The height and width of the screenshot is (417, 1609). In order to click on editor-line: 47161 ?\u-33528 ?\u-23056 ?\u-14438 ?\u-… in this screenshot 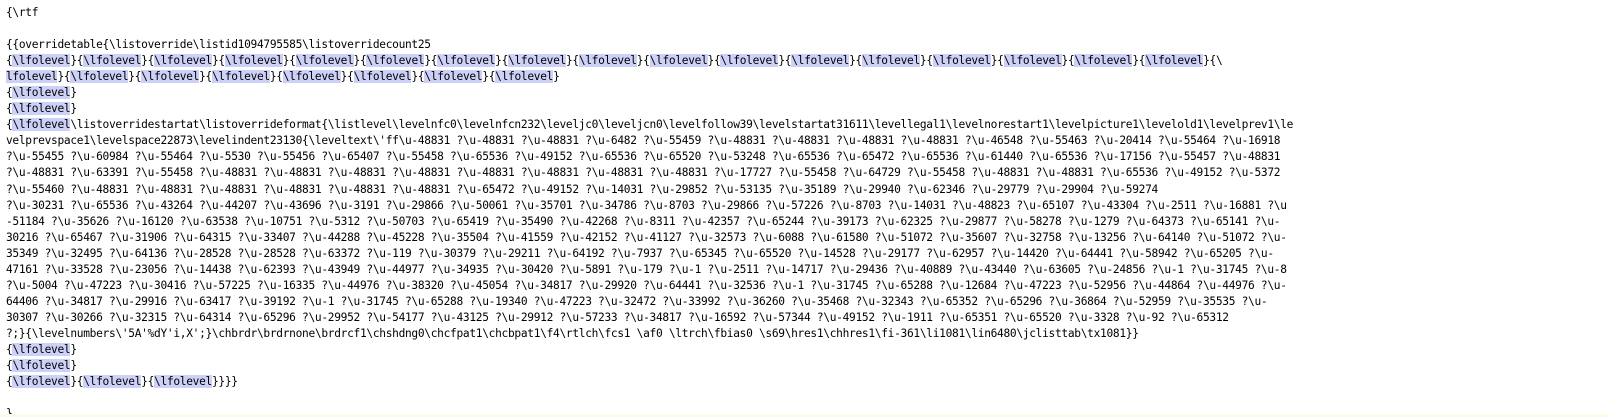, I will do `click(646, 269)`.